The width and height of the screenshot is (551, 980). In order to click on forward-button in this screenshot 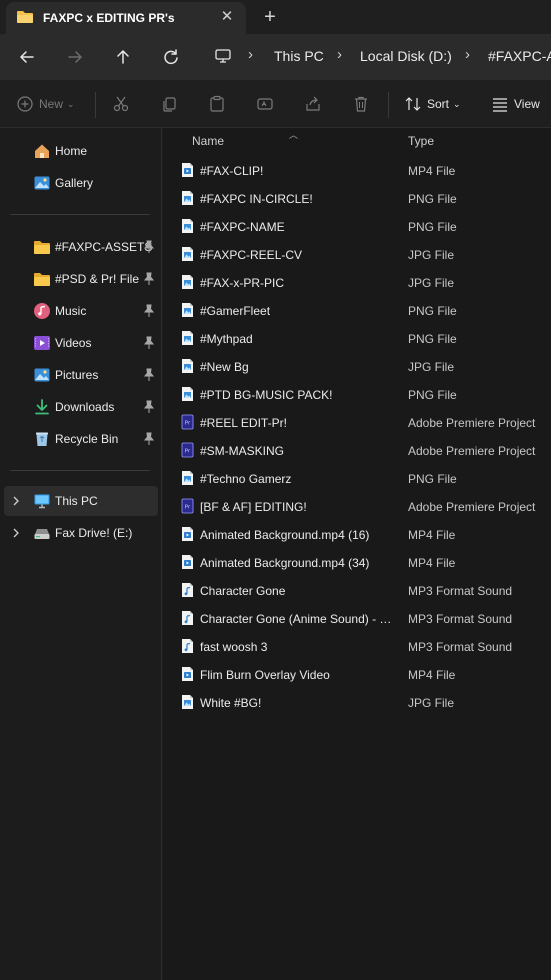, I will do `click(75, 57)`.